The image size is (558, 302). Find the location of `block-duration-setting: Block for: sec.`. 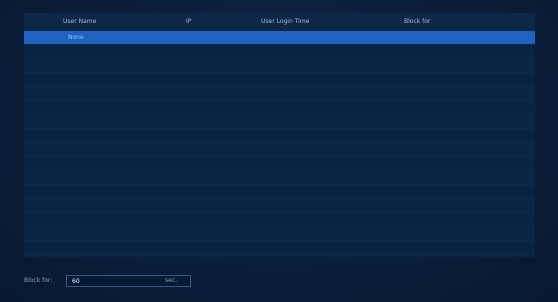

block-duration-setting: Block for: sec. is located at coordinates (174, 281).